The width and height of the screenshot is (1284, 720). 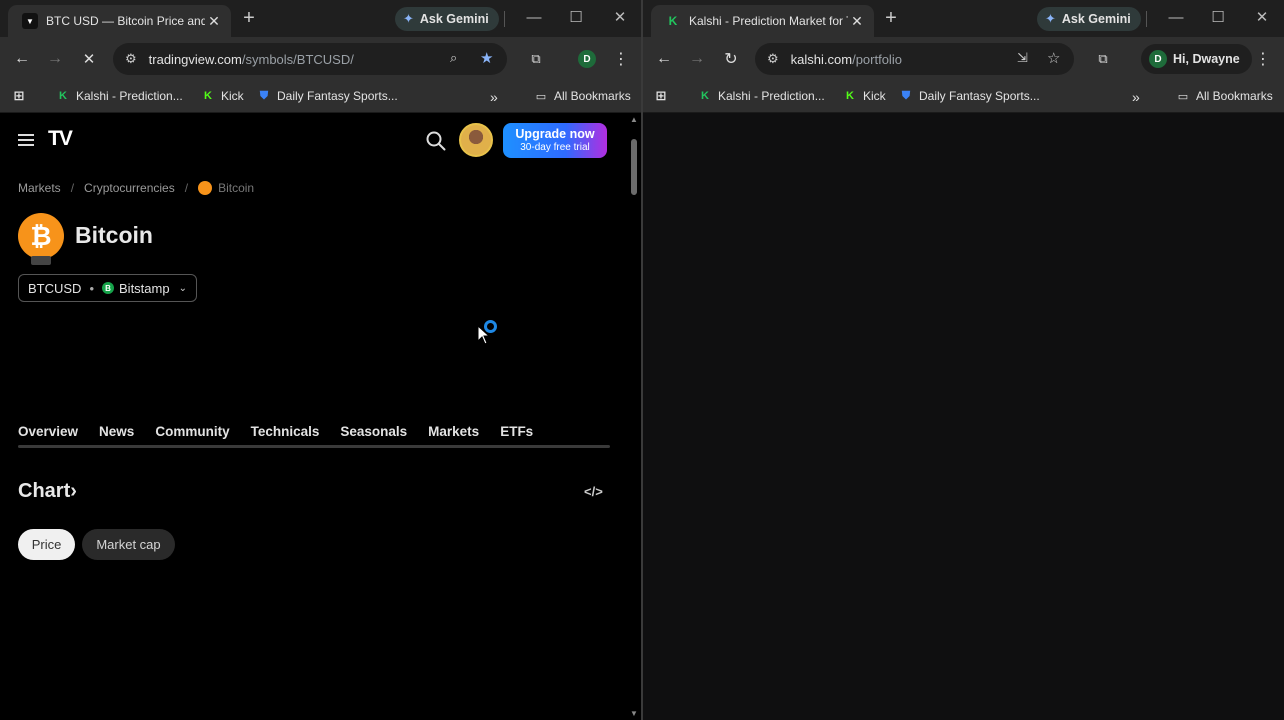 I want to click on upgrade-title: Upgrade now, so click(x=555, y=134).